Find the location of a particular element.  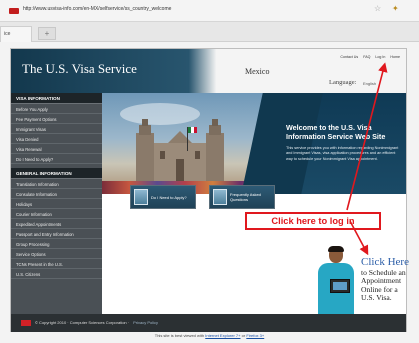

sidebar-item-immigrant-visas: Immigrant Visas is located at coordinates (56, 129).